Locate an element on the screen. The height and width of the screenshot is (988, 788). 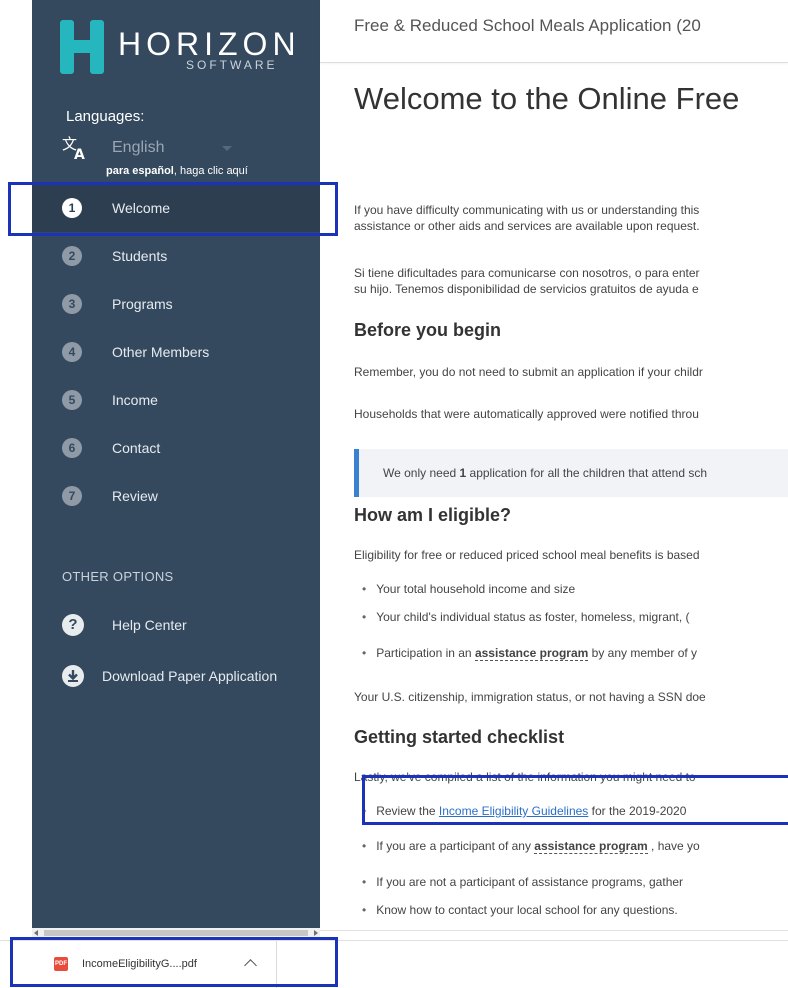
bullet-text-pre: Participation in an is located at coordinates (425, 653).